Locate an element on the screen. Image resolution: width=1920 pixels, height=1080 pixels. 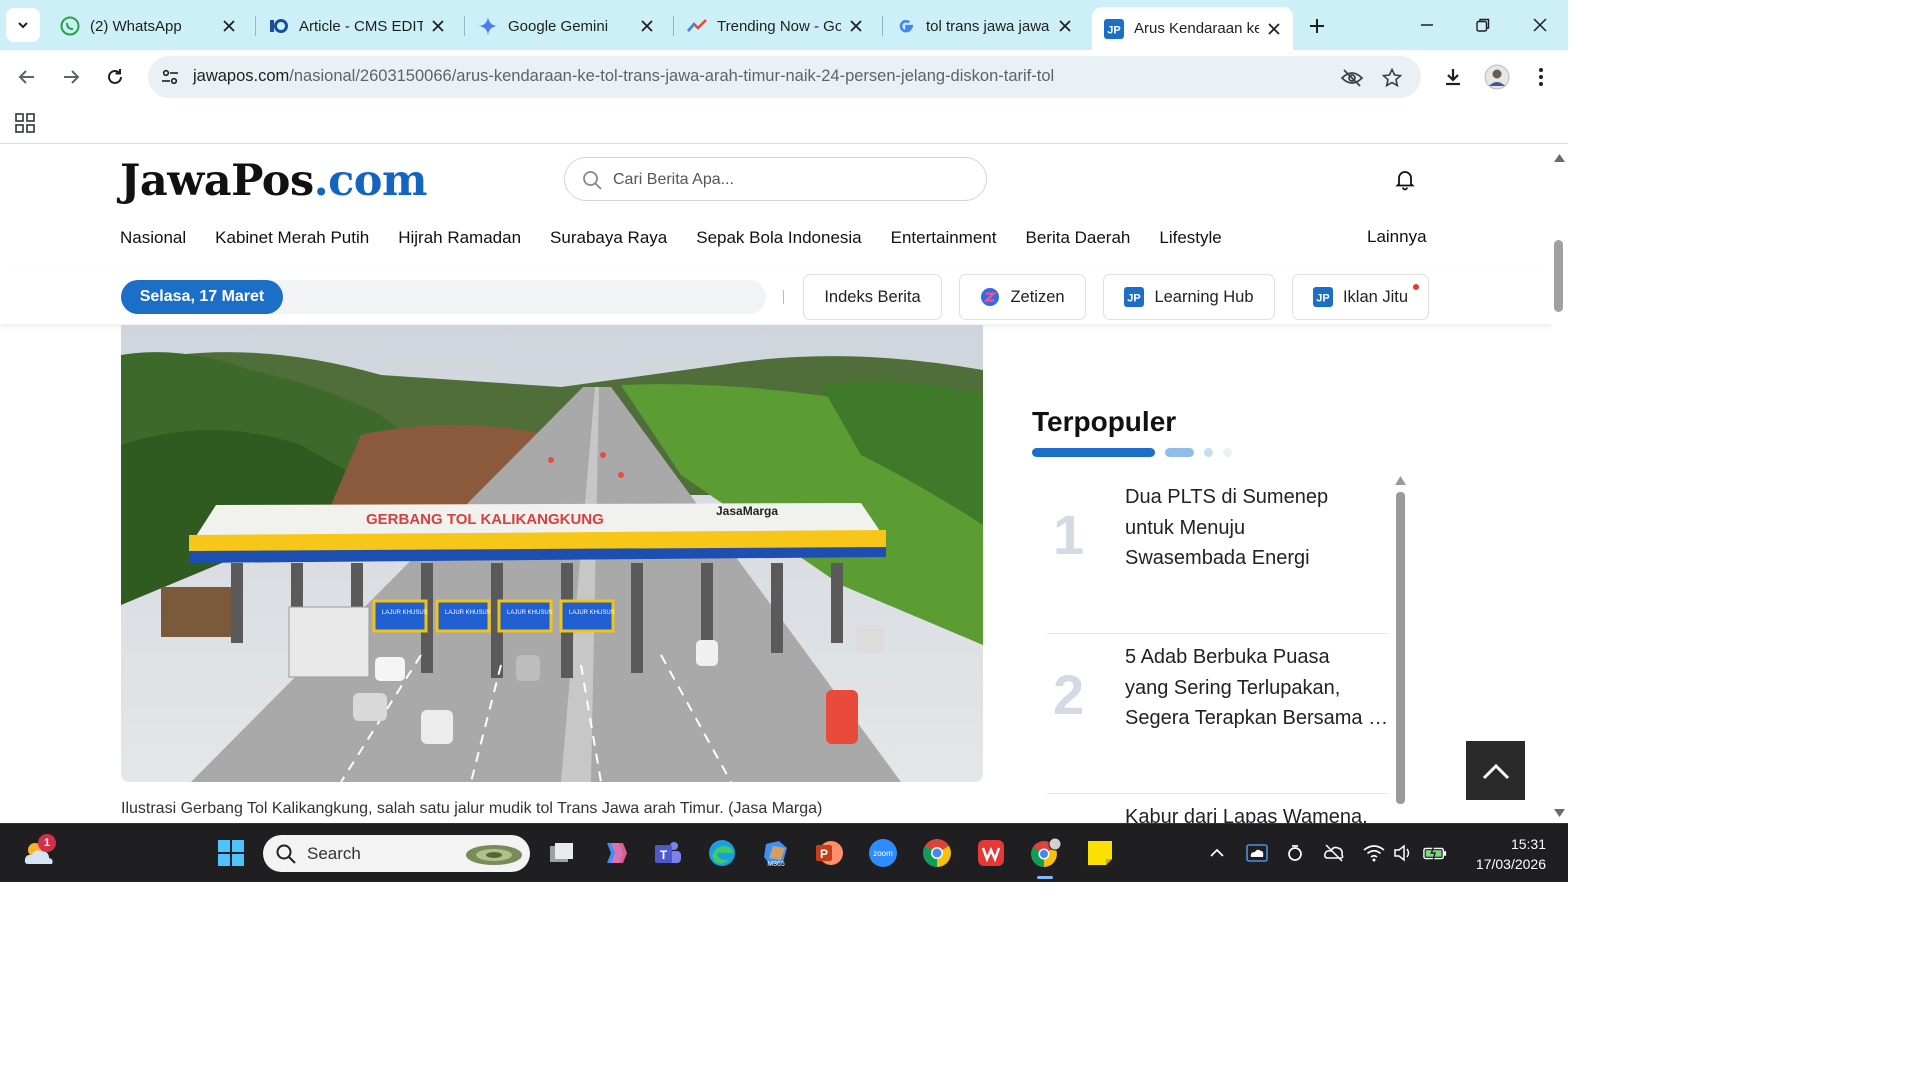
chrome-app is located at coordinates (937, 853).